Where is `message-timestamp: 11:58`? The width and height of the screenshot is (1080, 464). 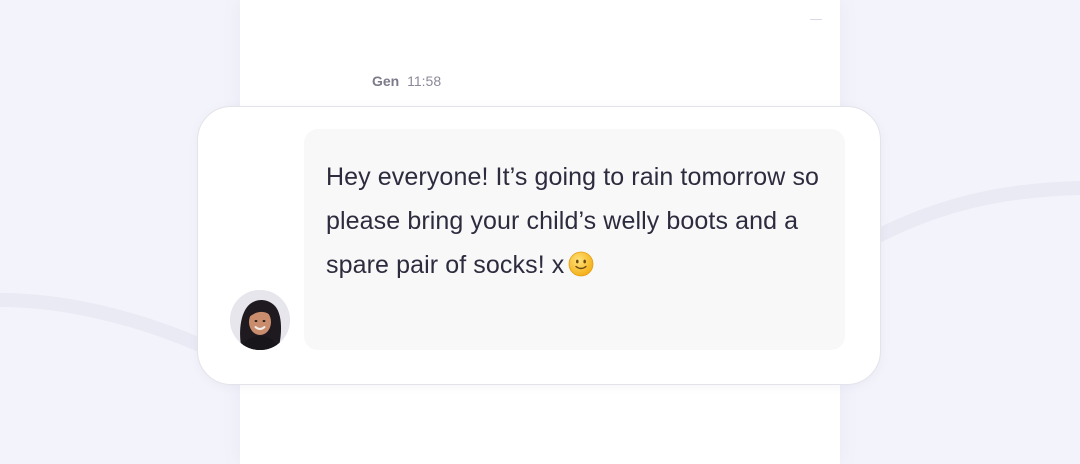
message-timestamp: 11:58 is located at coordinates (424, 81).